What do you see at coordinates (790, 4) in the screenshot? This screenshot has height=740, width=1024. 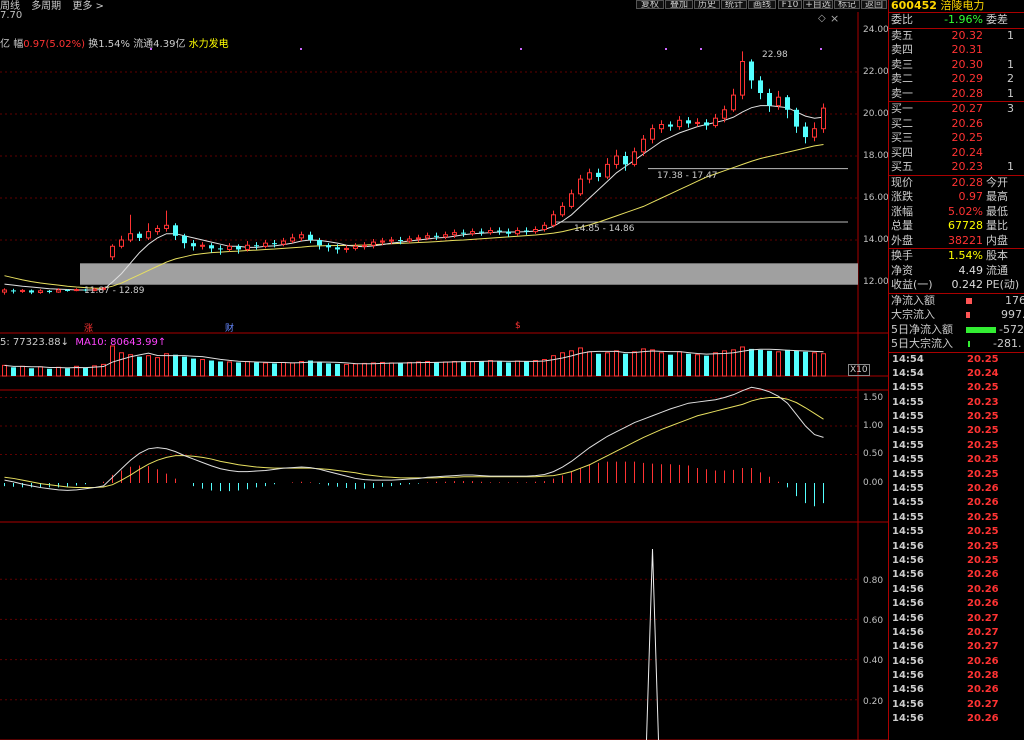 I see `f10-button: F10` at bounding box center [790, 4].